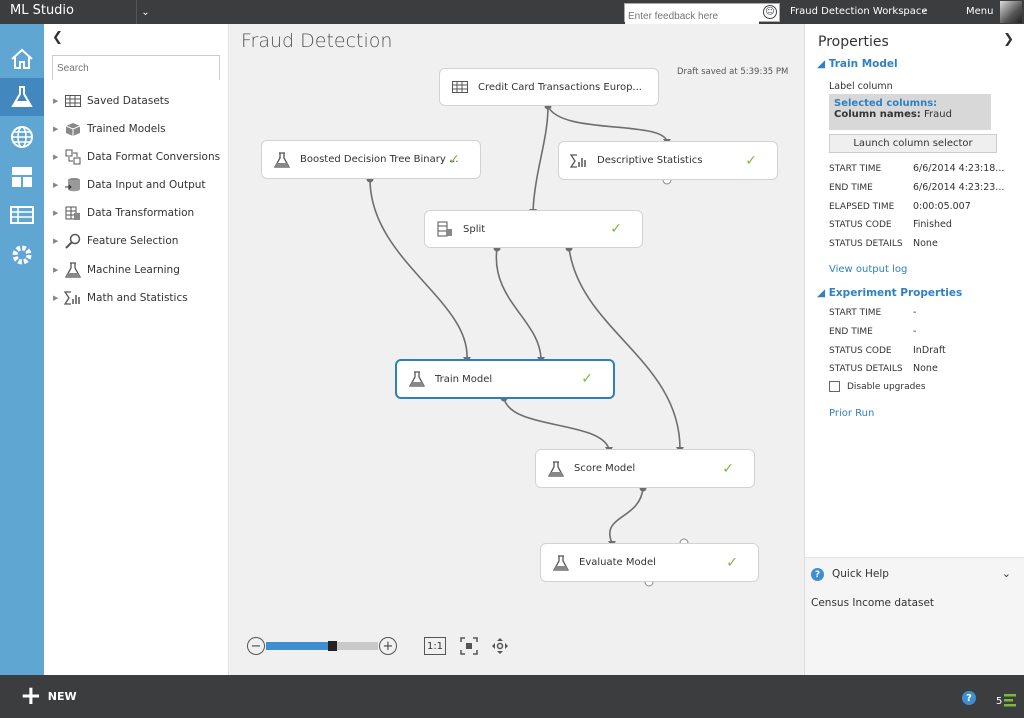 The height and width of the screenshot is (718, 1024). I want to click on column-names-value: Fraud, so click(937, 114).